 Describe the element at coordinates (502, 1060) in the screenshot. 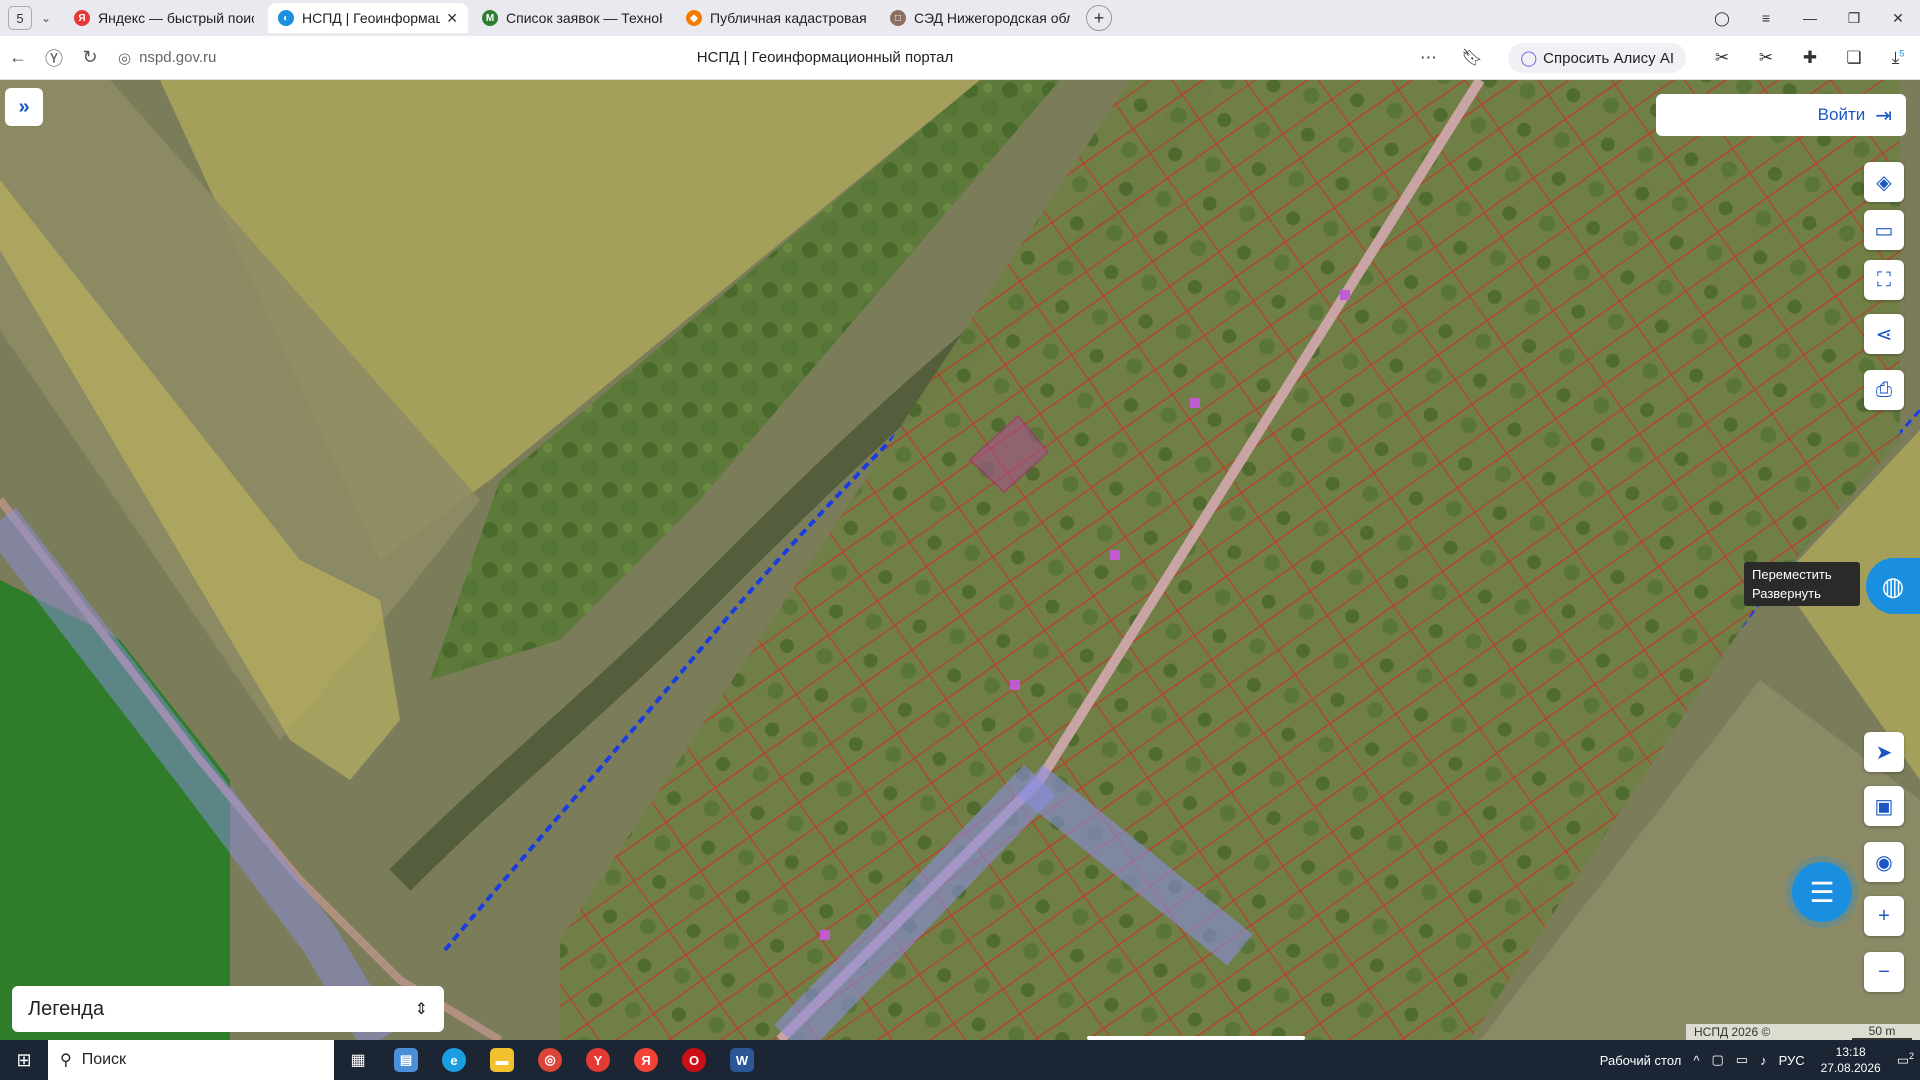

I see `file-explorer-icon: ▬` at that location.